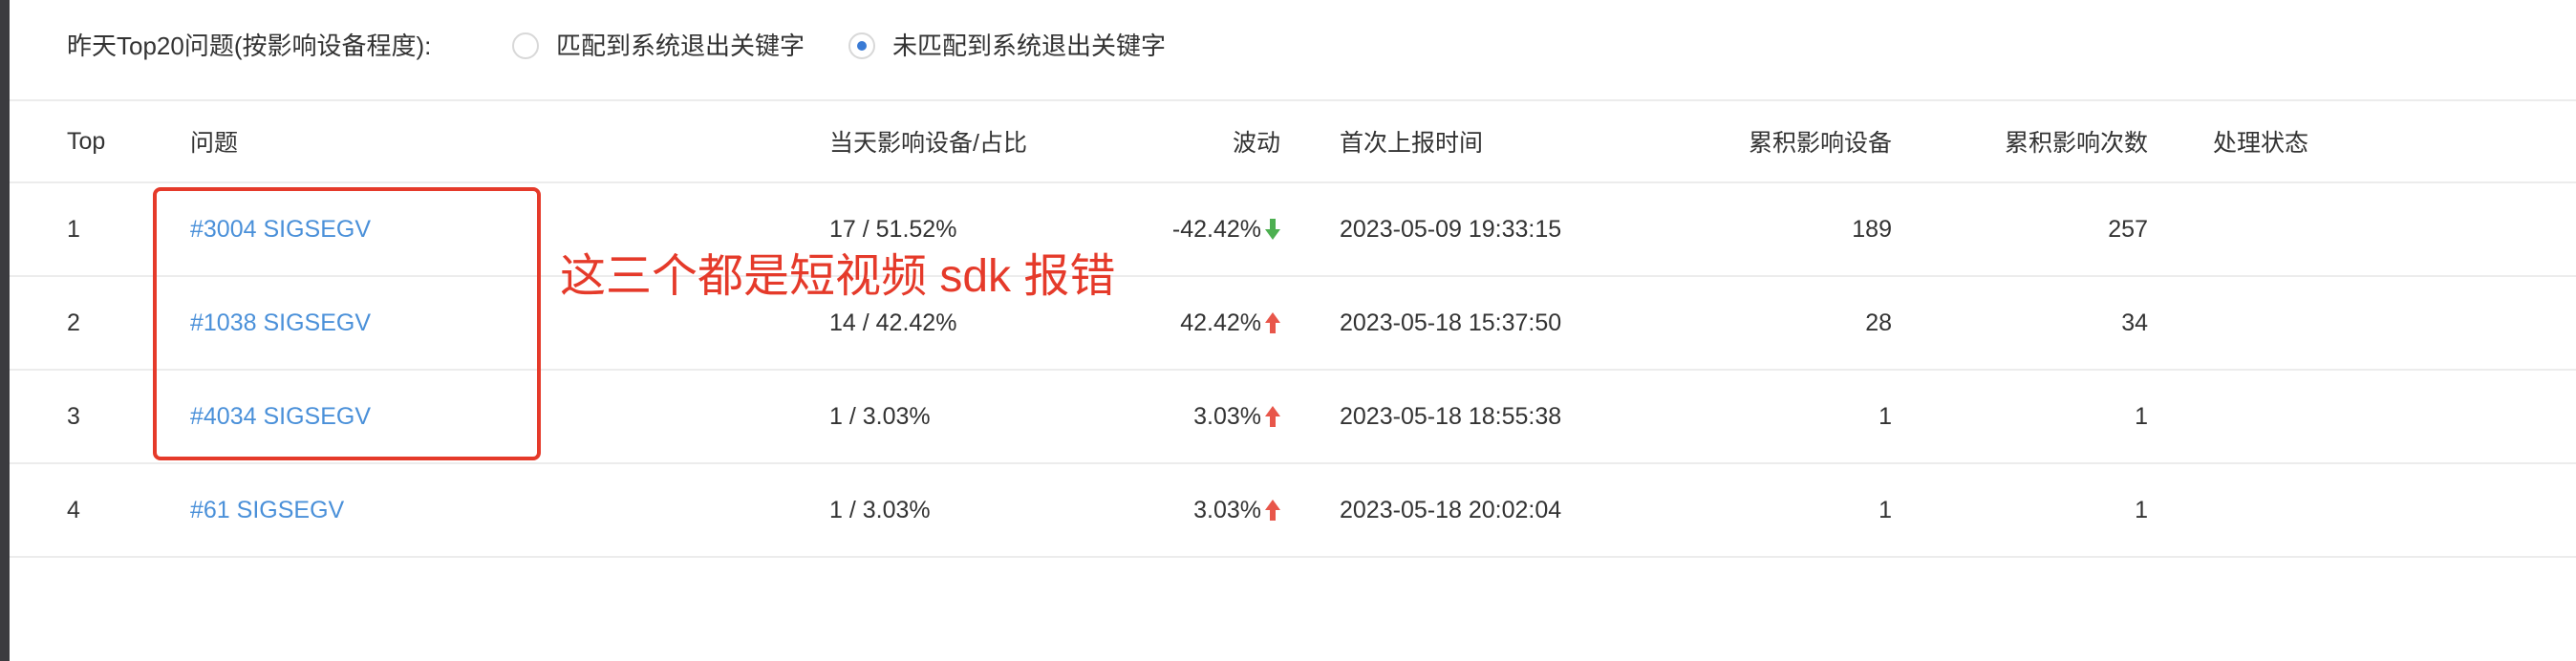 The width and height of the screenshot is (2576, 661). What do you see at coordinates (86, 141) in the screenshot?
I see `column-header-top: Top` at bounding box center [86, 141].